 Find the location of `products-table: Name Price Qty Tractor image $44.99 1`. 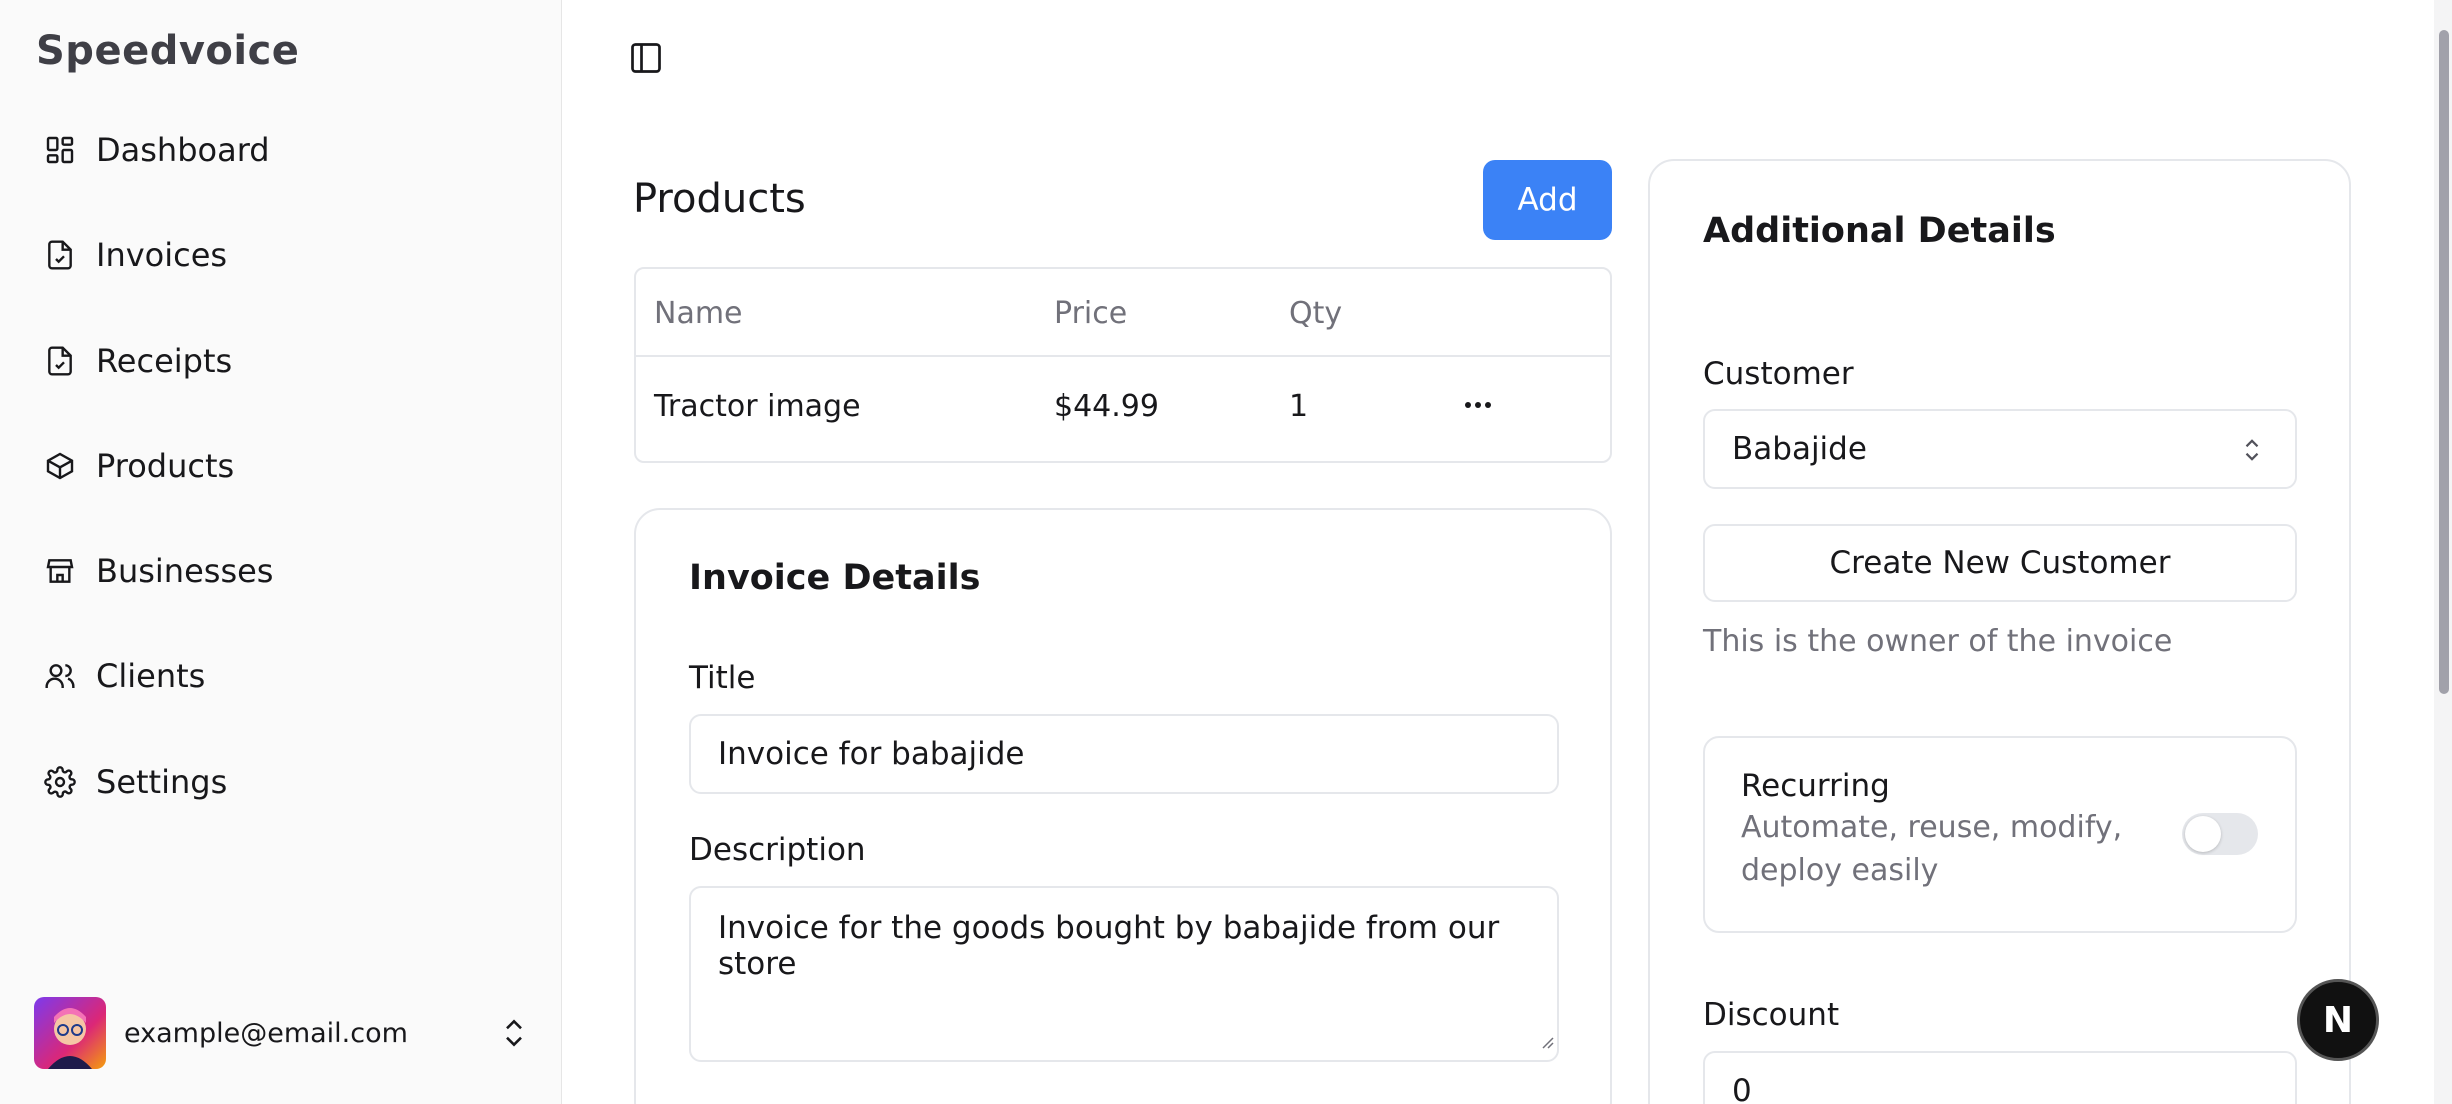

products-table: Name Price Qty Tractor image $44.99 1 is located at coordinates (1123, 365).